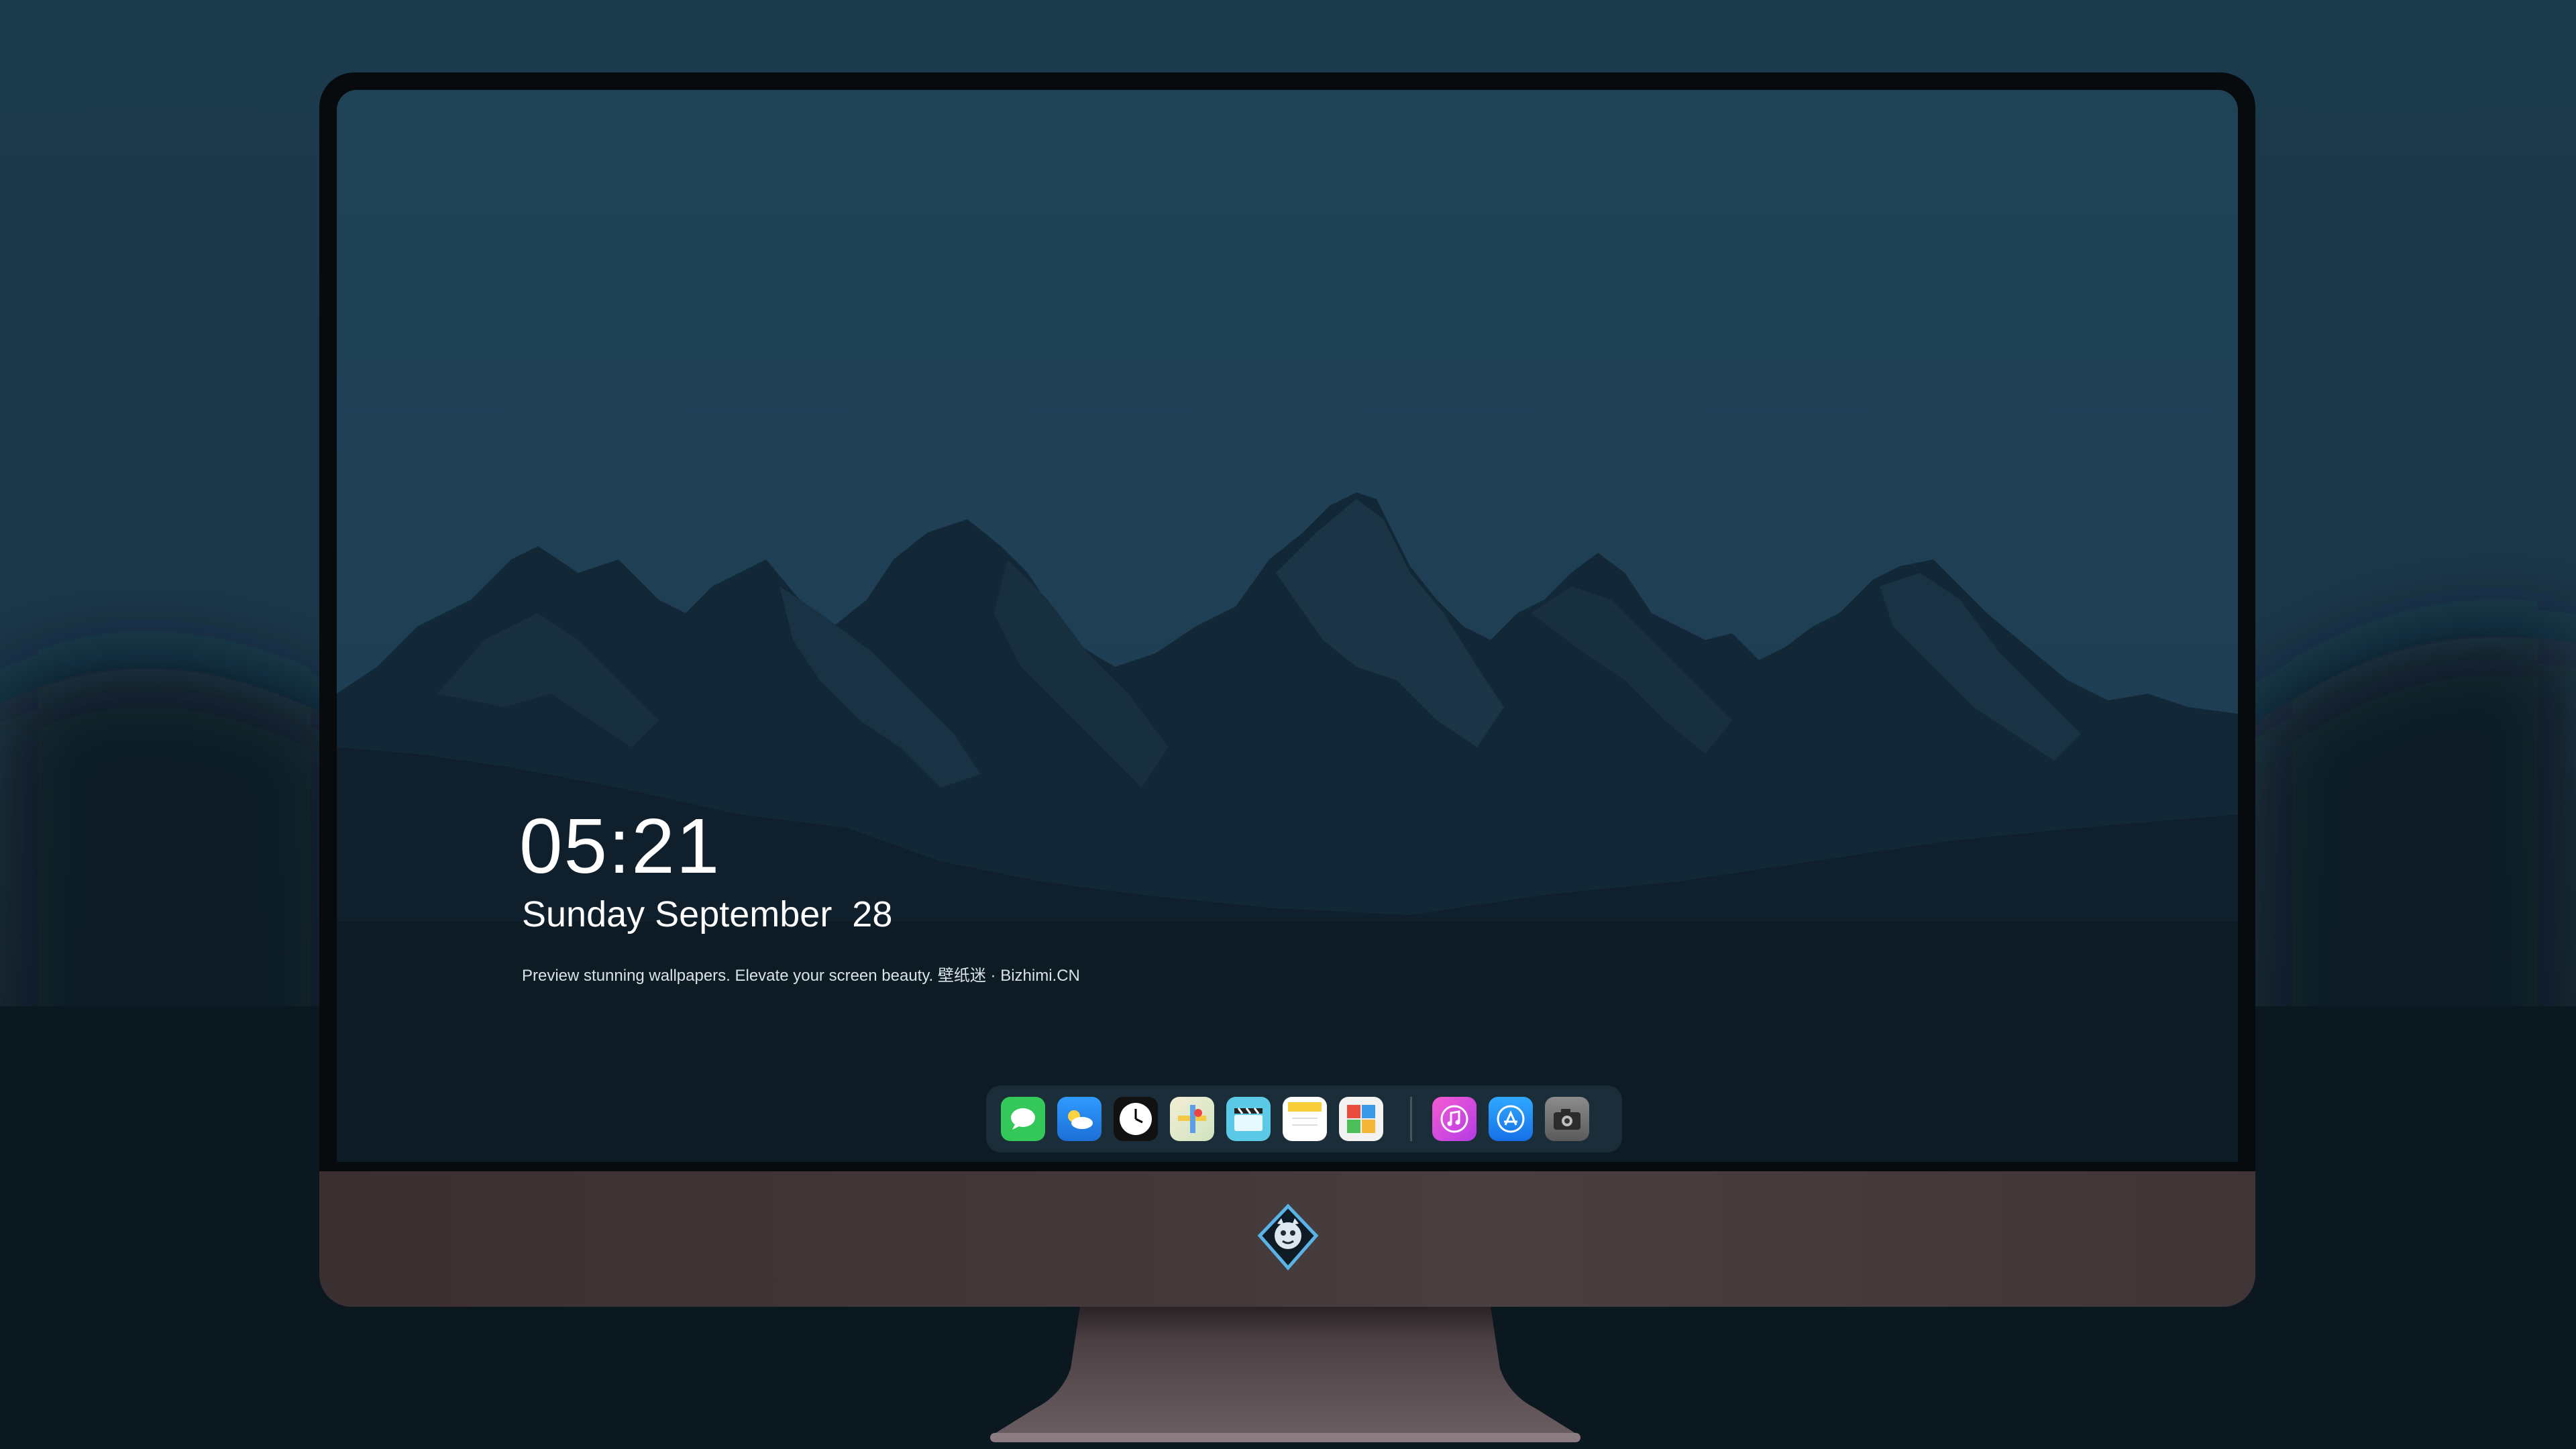 This screenshot has height=1449, width=2576. What do you see at coordinates (1567, 1119) in the screenshot?
I see `camera-icon` at bounding box center [1567, 1119].